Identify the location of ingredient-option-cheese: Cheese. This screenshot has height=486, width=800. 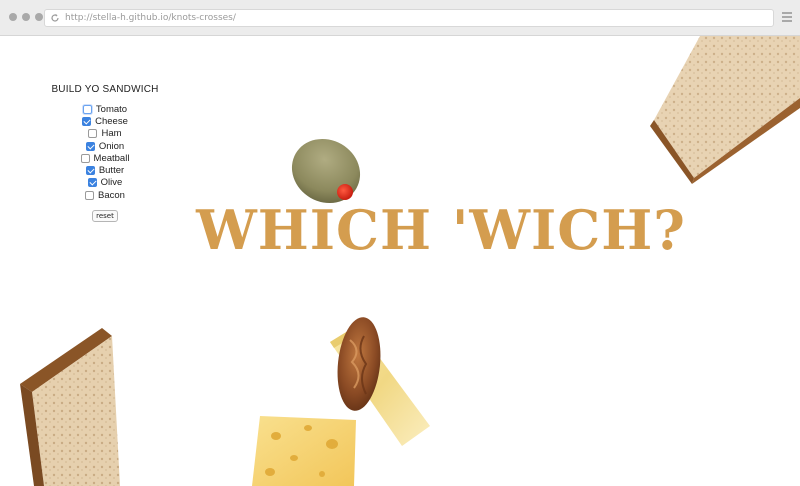
(105, 121).